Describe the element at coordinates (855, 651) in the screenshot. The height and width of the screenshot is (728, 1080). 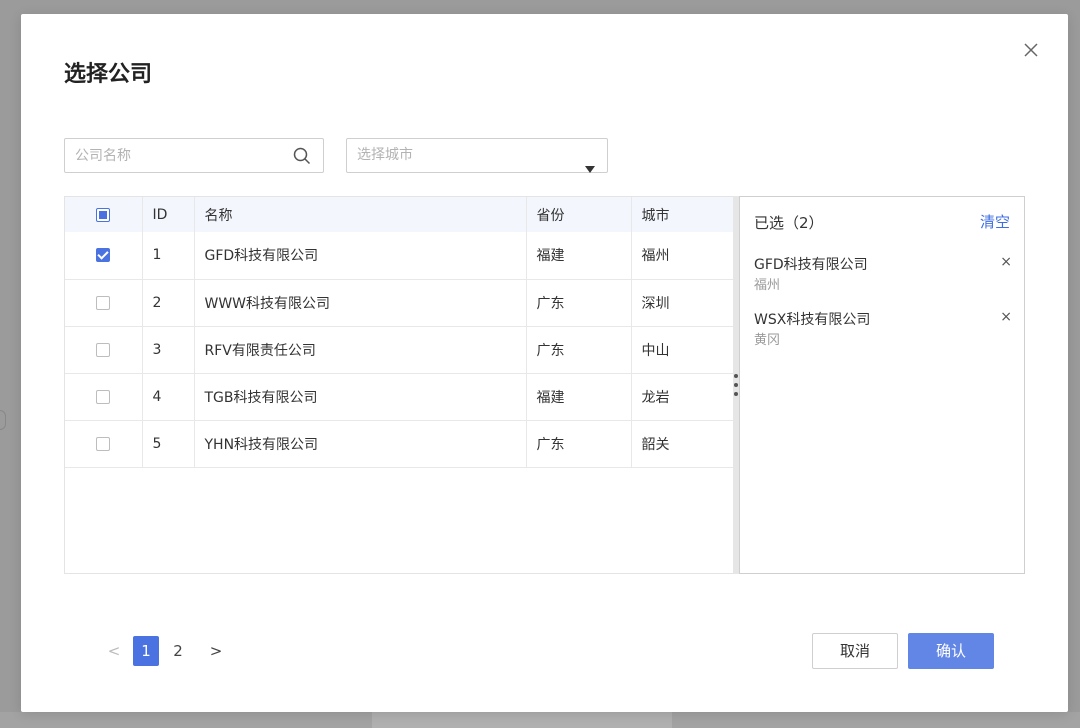
I see `cancel-button: 取消` at that location.